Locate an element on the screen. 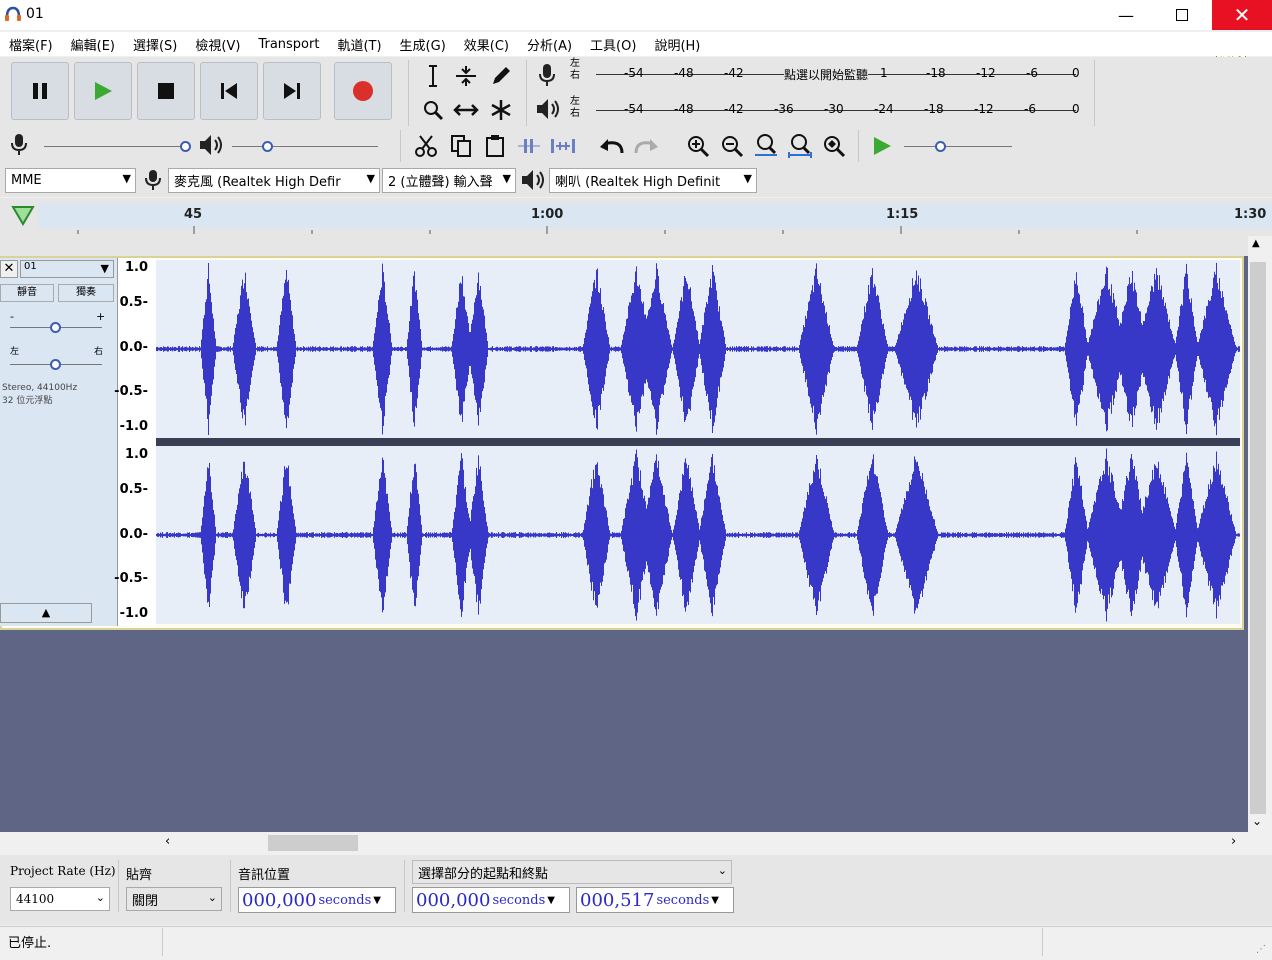 The height and width of the screenshot is (960, 1272). pin-playhead-button is located at coordinates (23, 215).